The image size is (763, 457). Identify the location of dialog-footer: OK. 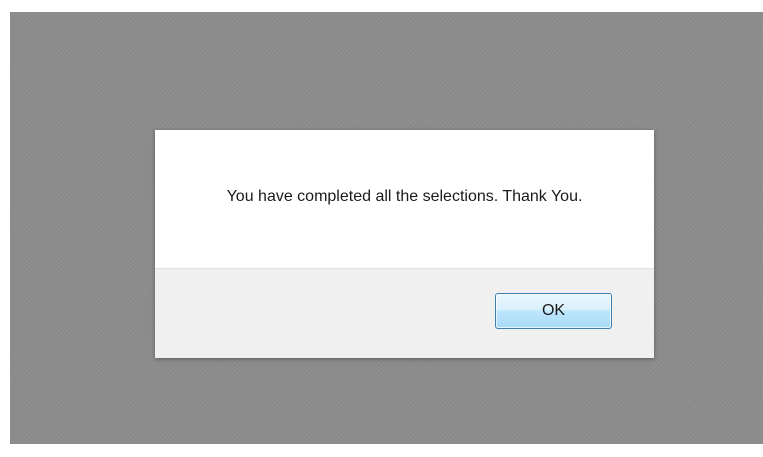
(404, 313).